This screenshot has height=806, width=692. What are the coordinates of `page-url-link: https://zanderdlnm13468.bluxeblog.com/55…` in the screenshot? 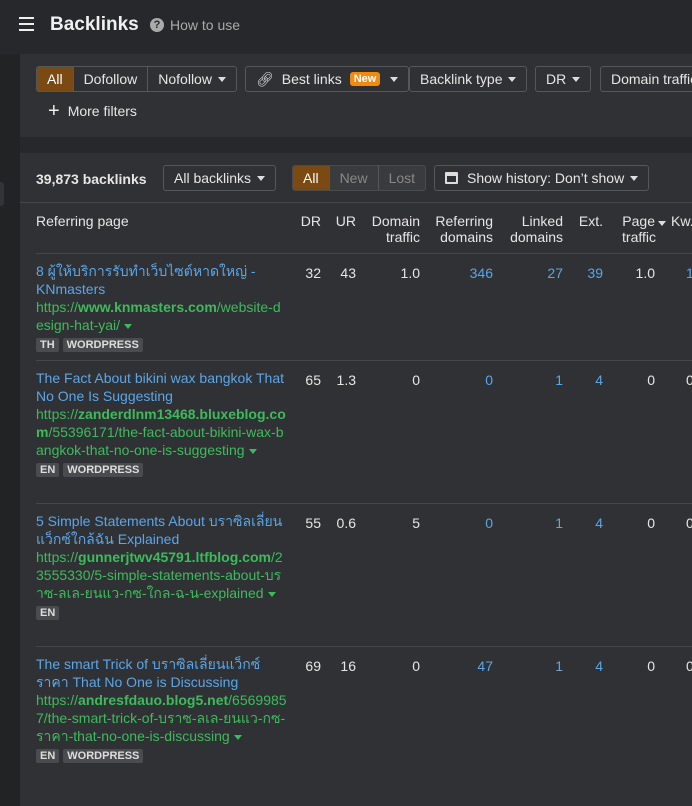 It's located at (162, 432).